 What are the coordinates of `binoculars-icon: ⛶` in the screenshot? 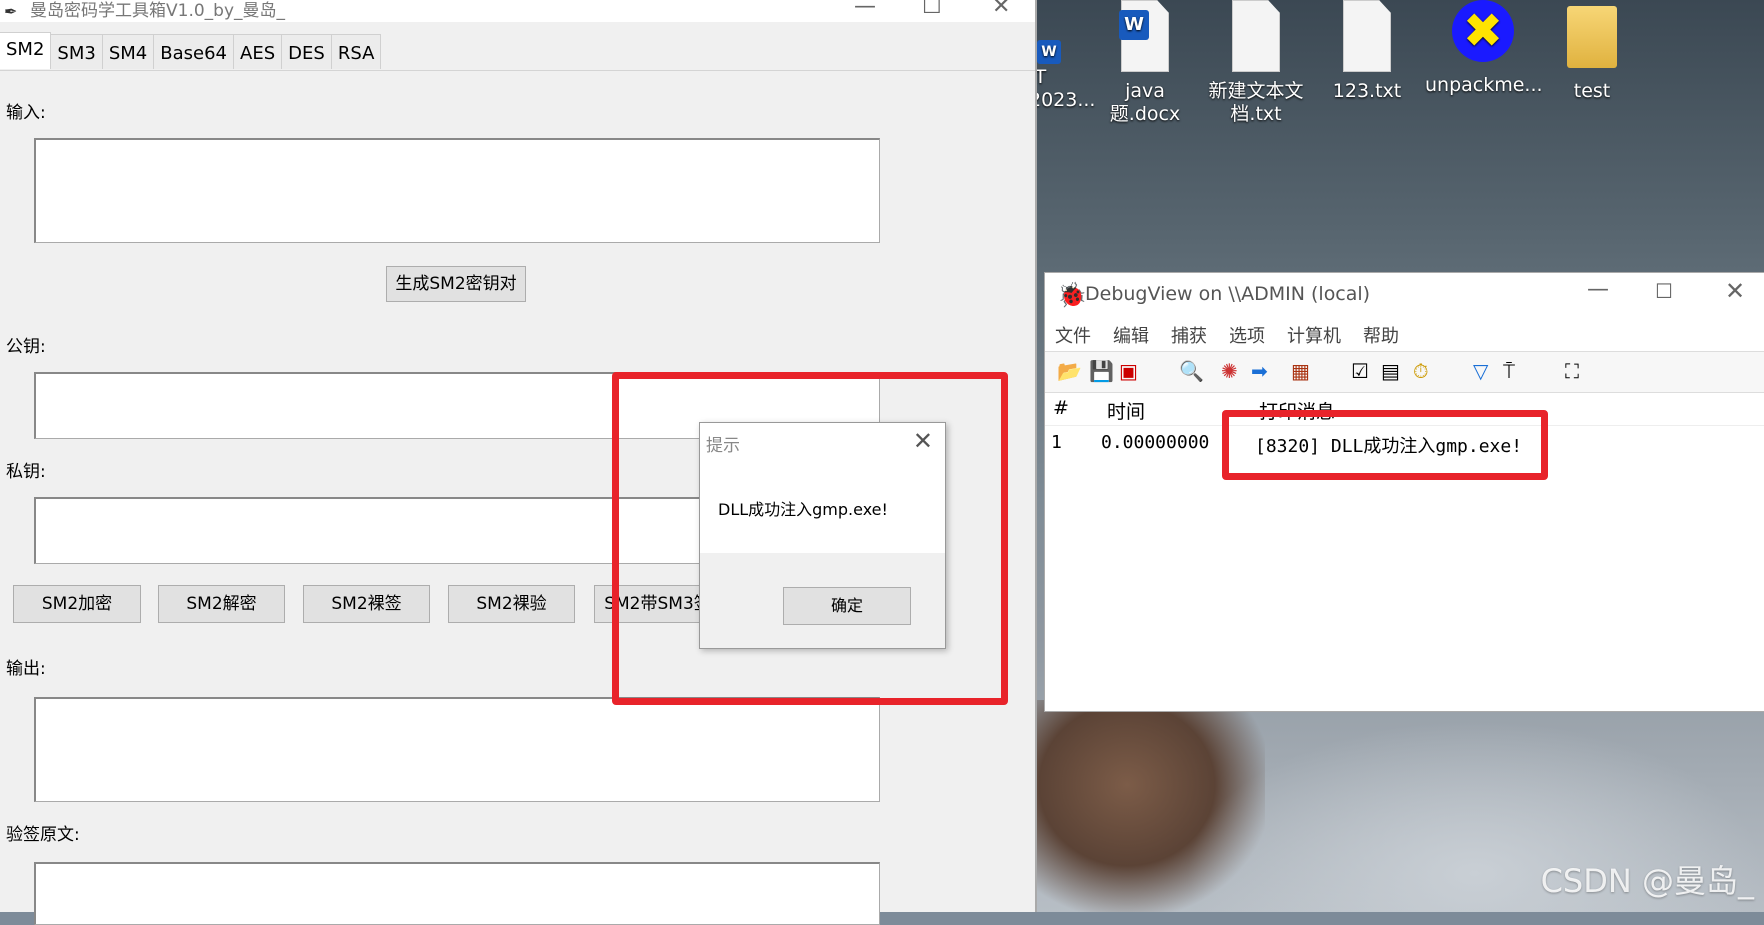 It's located at (1572, 371).